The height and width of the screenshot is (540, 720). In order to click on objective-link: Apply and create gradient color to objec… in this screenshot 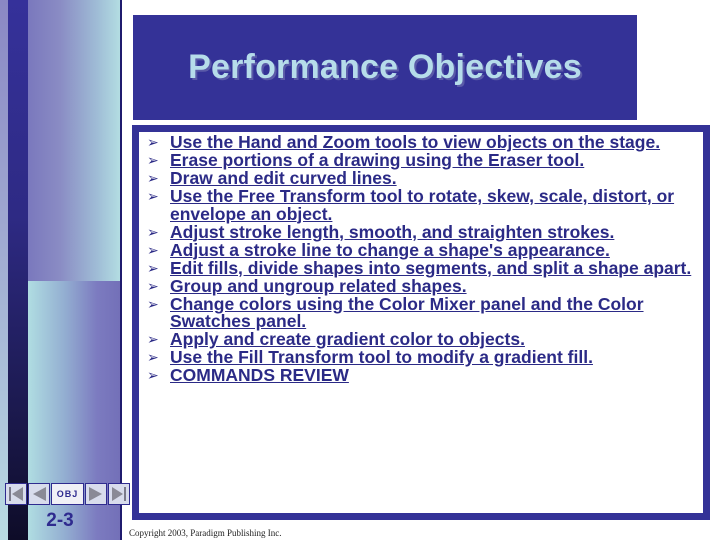, I will do `click(347, 339)`.